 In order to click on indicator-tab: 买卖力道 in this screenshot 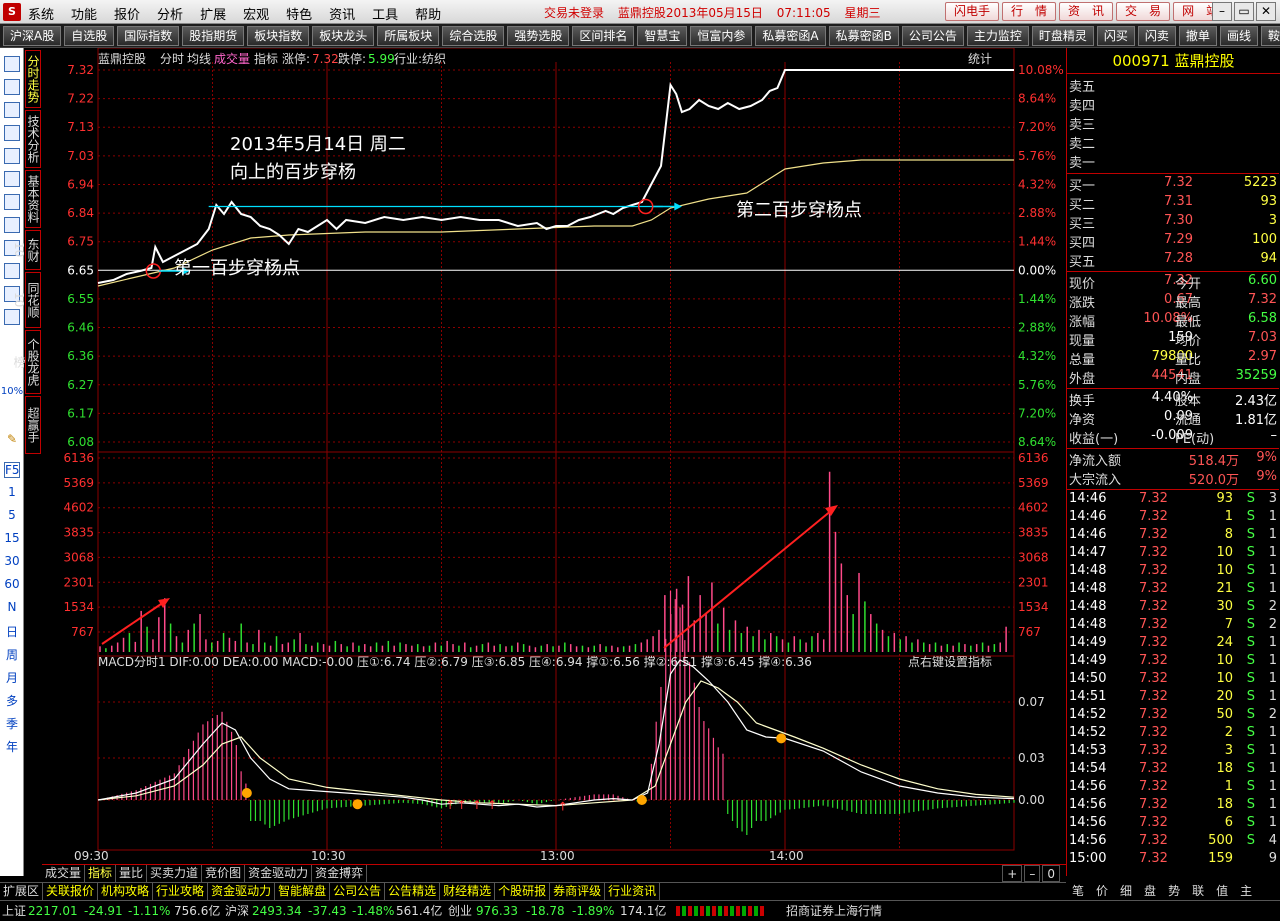, I will do `click(175, 873)`.